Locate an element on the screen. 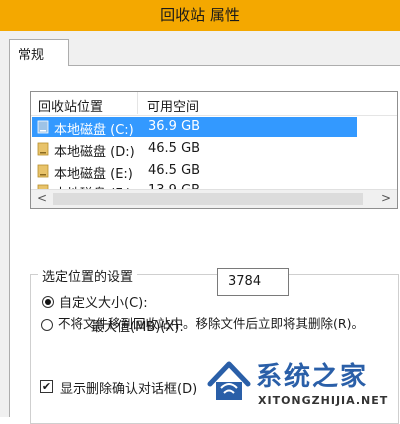  column-header-space: 可用空间 is located at coordinates (173, 105).